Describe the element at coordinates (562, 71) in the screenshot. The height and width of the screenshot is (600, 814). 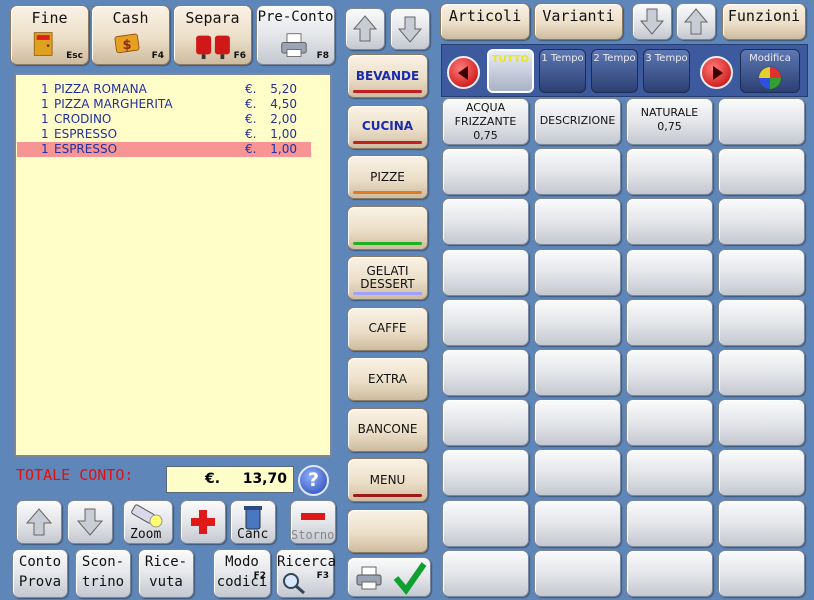
I see `filter-1-tempo: 1 Tempo` at that location.